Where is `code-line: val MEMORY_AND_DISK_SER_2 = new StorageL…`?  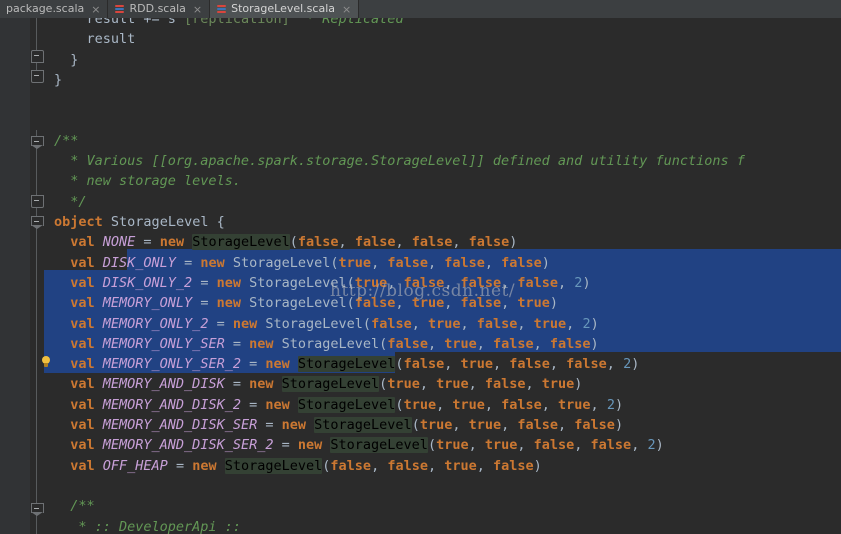 code-line: val MEMORY_AND_DISK_SER_2 = new StorageL… is located at coordinates (442, 445).